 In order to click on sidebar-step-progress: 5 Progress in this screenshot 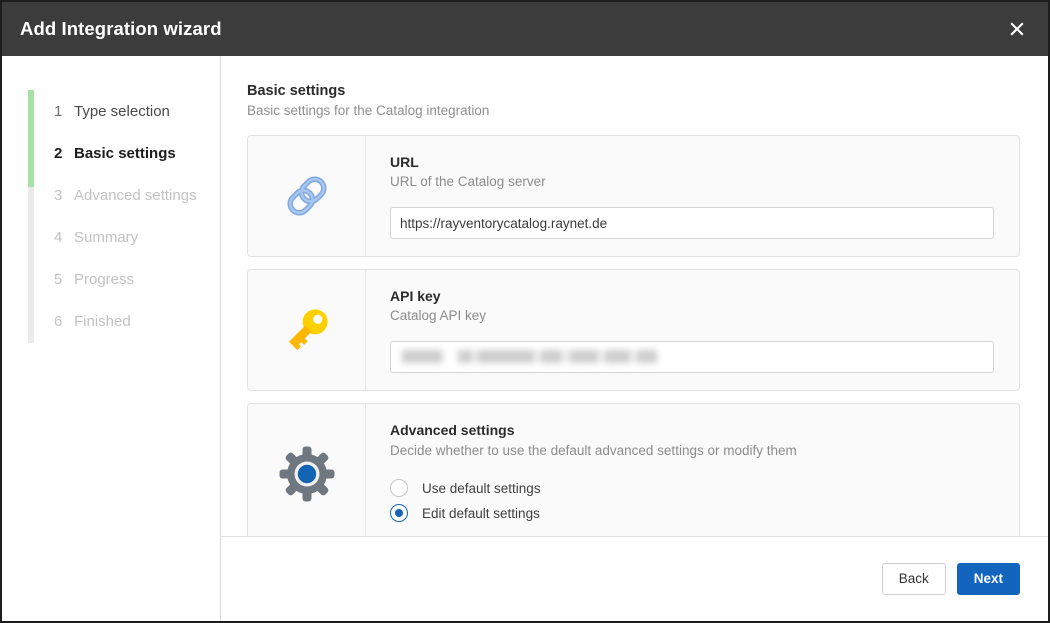, I will do `click(111, 279)`.